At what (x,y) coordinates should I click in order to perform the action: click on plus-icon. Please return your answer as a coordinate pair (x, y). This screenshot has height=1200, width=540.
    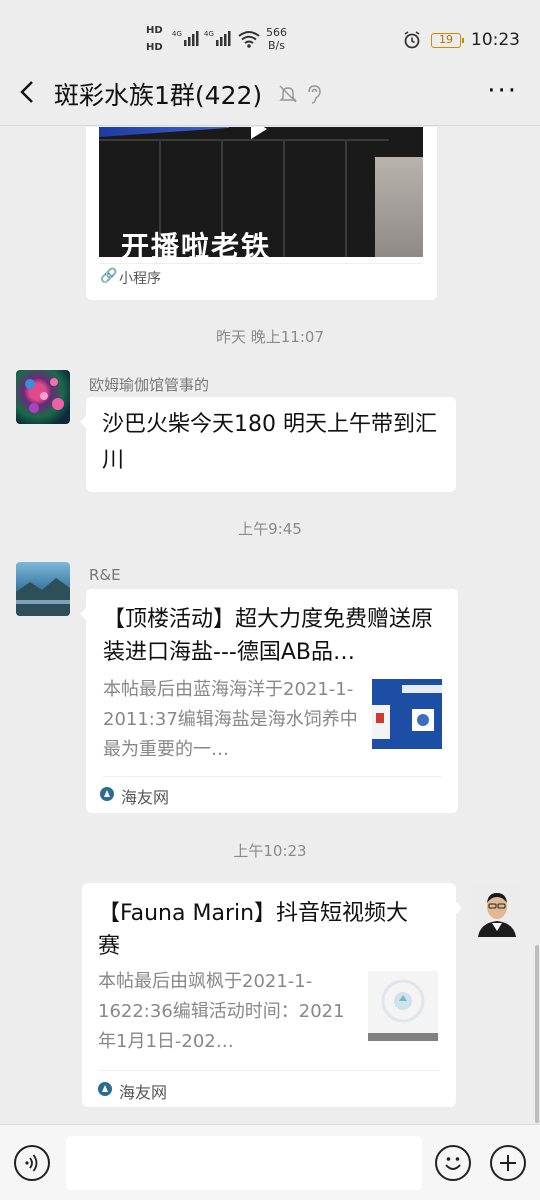
    Looking at the image, I should click on (508, 1163).